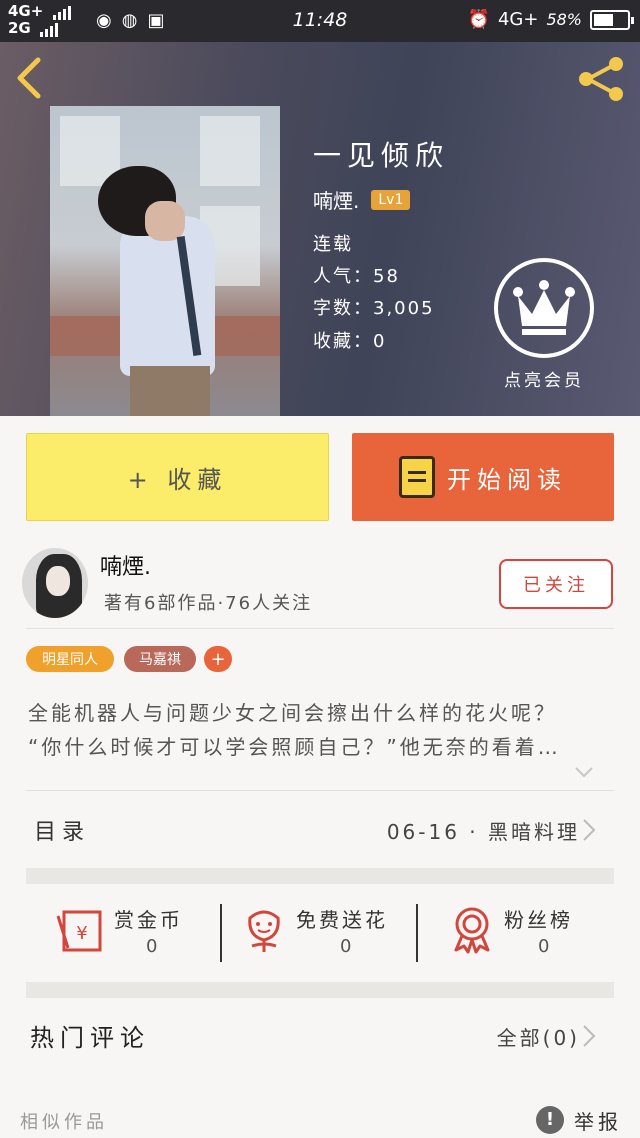  I want to click on book-status: 连载, so click(333, 244).